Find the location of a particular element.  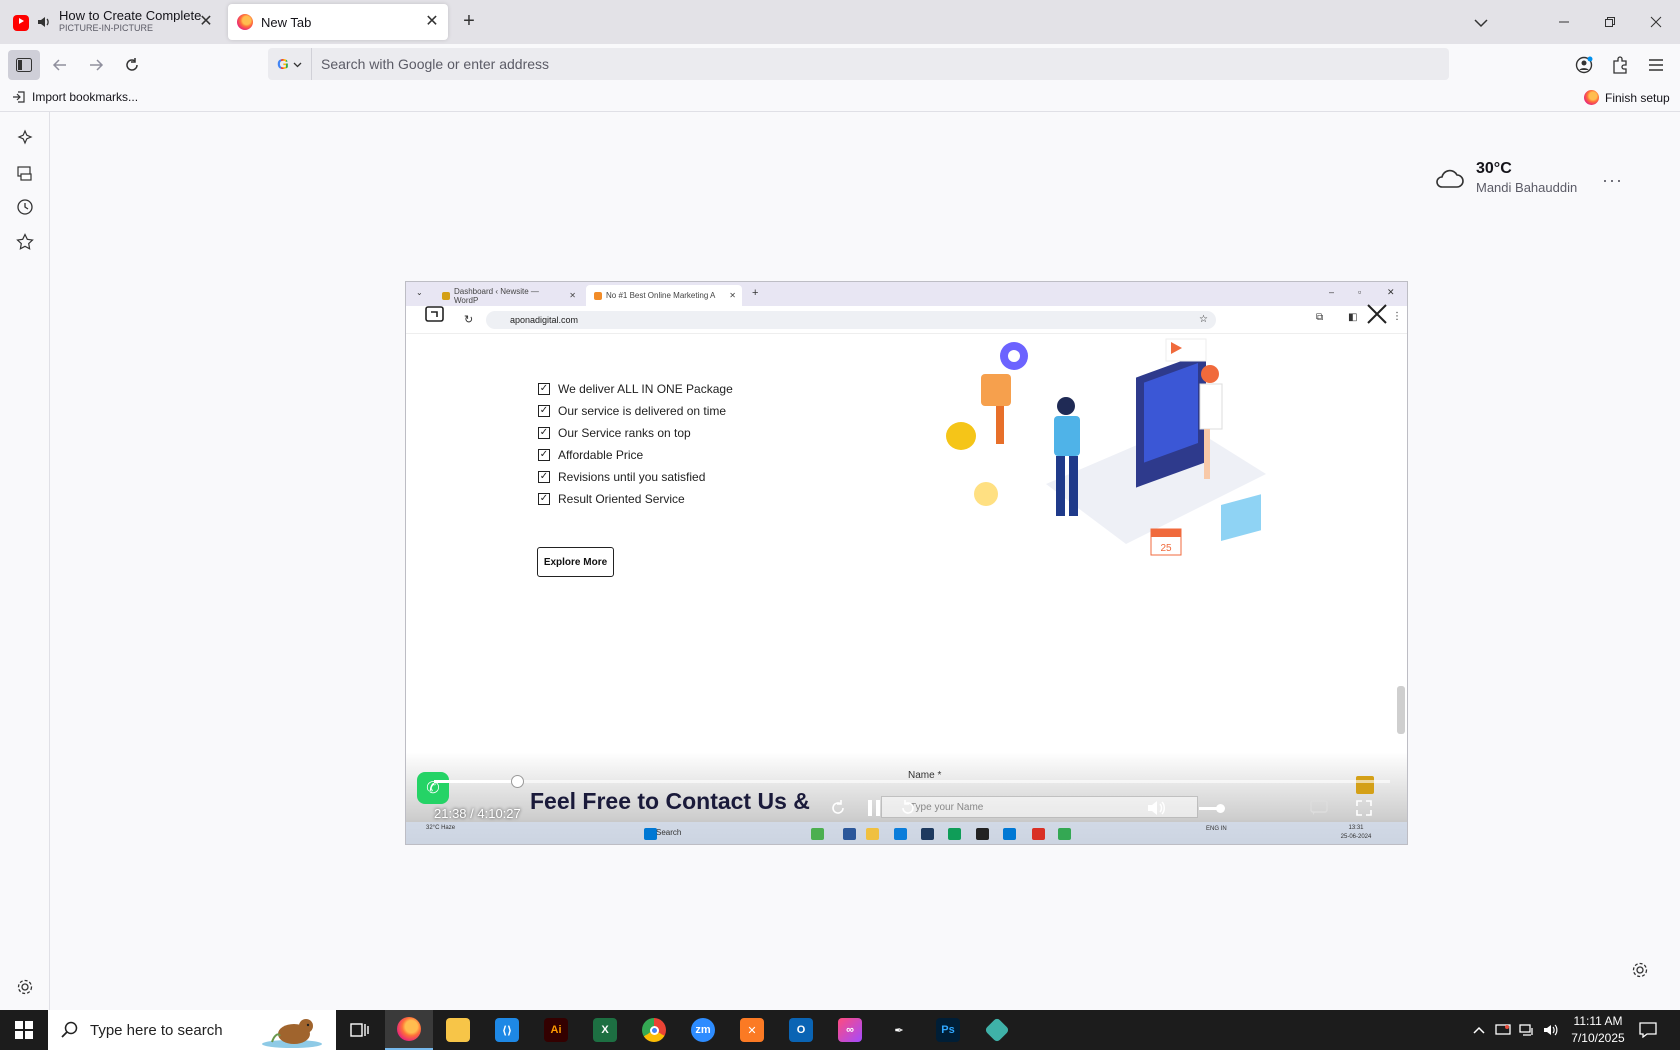

import-icon is located at coordinates (19, 97).